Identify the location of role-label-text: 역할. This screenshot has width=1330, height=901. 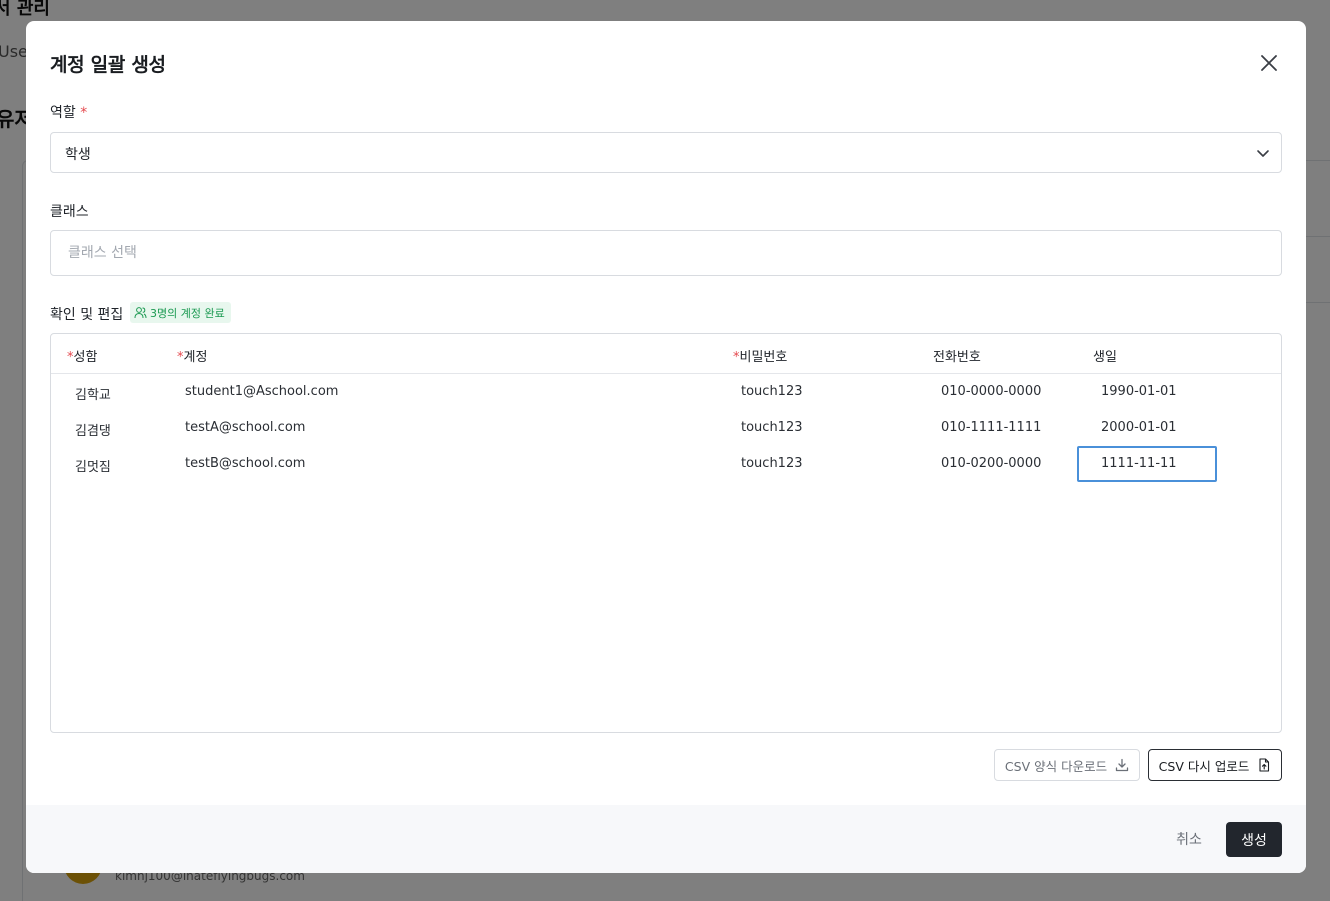
(63, 113).